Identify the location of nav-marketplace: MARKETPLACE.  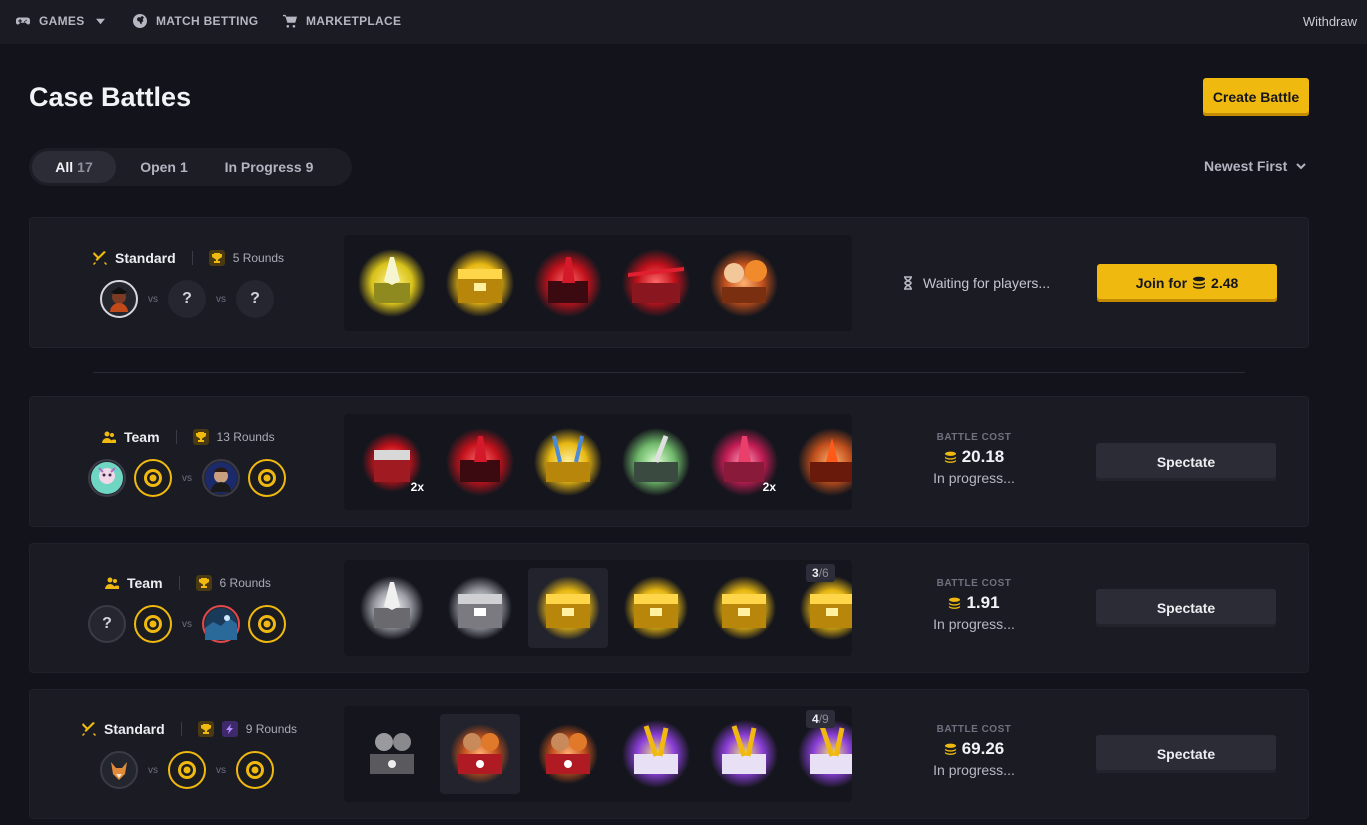
(342, 21).